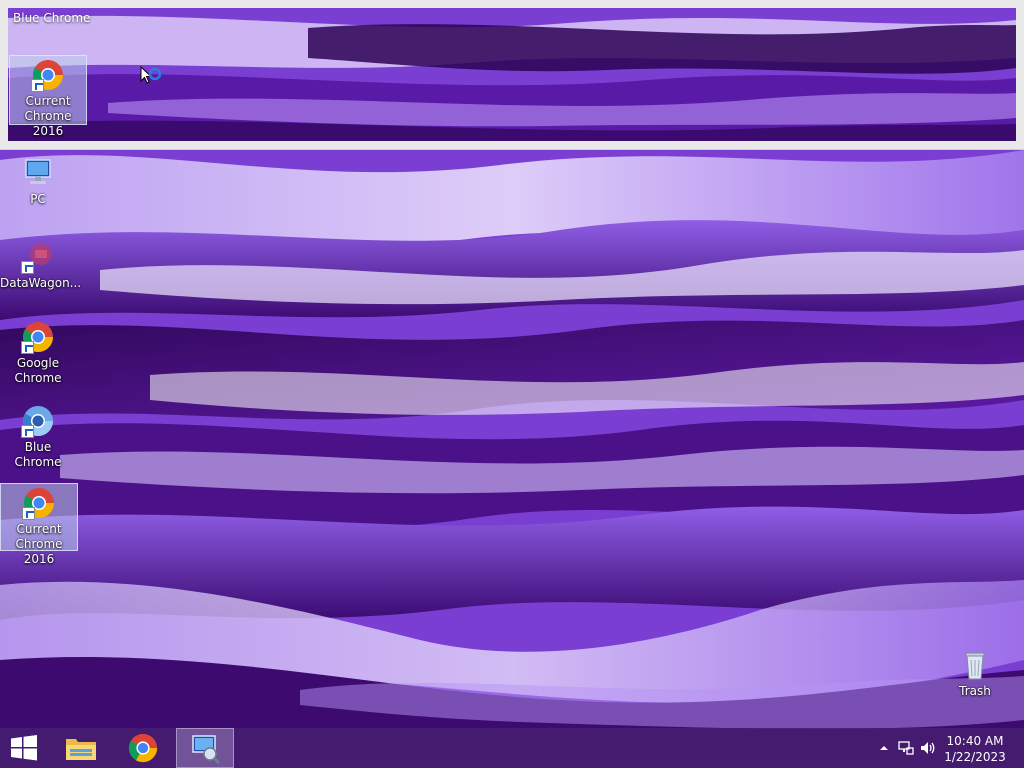  Describe the element at coordinates (38, 421) in the screenshot. I see `blue-chrome-icon` at that location.